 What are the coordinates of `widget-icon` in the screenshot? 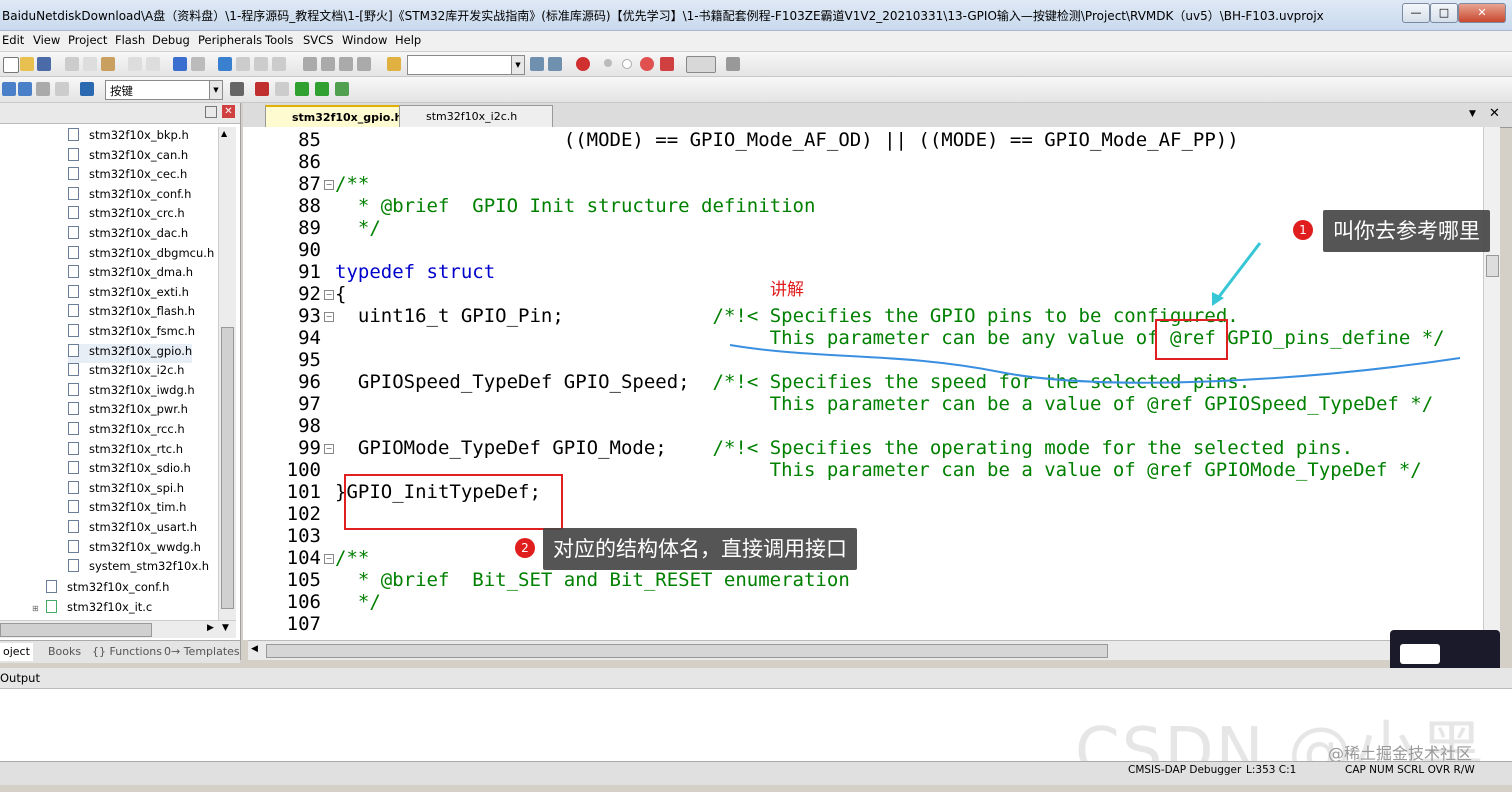 It's located at (1420, 654).